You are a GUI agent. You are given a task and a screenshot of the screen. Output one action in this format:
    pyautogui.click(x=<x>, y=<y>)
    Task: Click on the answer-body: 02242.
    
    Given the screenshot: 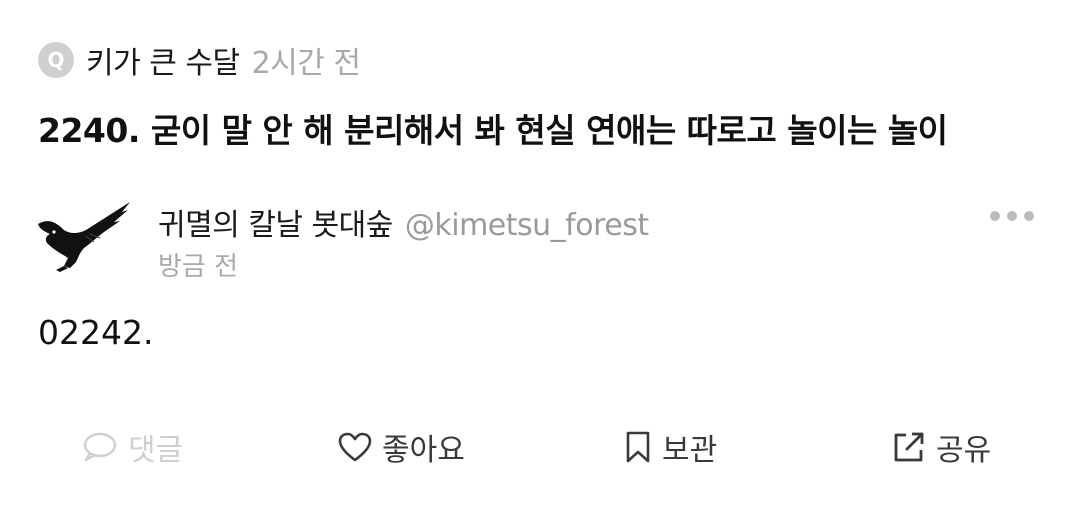 What is the action you would take?
    pyautogui.click(x=96, y=332)
    